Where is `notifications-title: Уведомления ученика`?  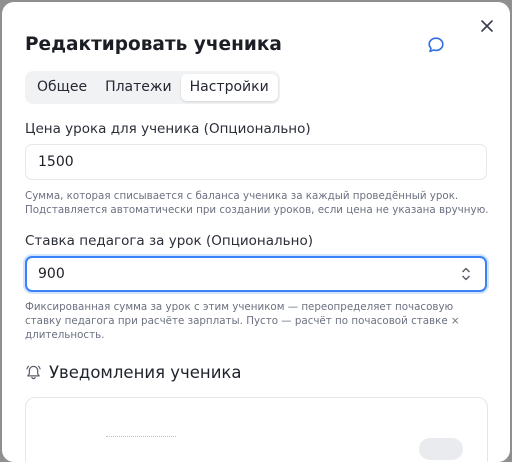 notifications-title: Уведомления ученика is located at coordinates (145, 372).